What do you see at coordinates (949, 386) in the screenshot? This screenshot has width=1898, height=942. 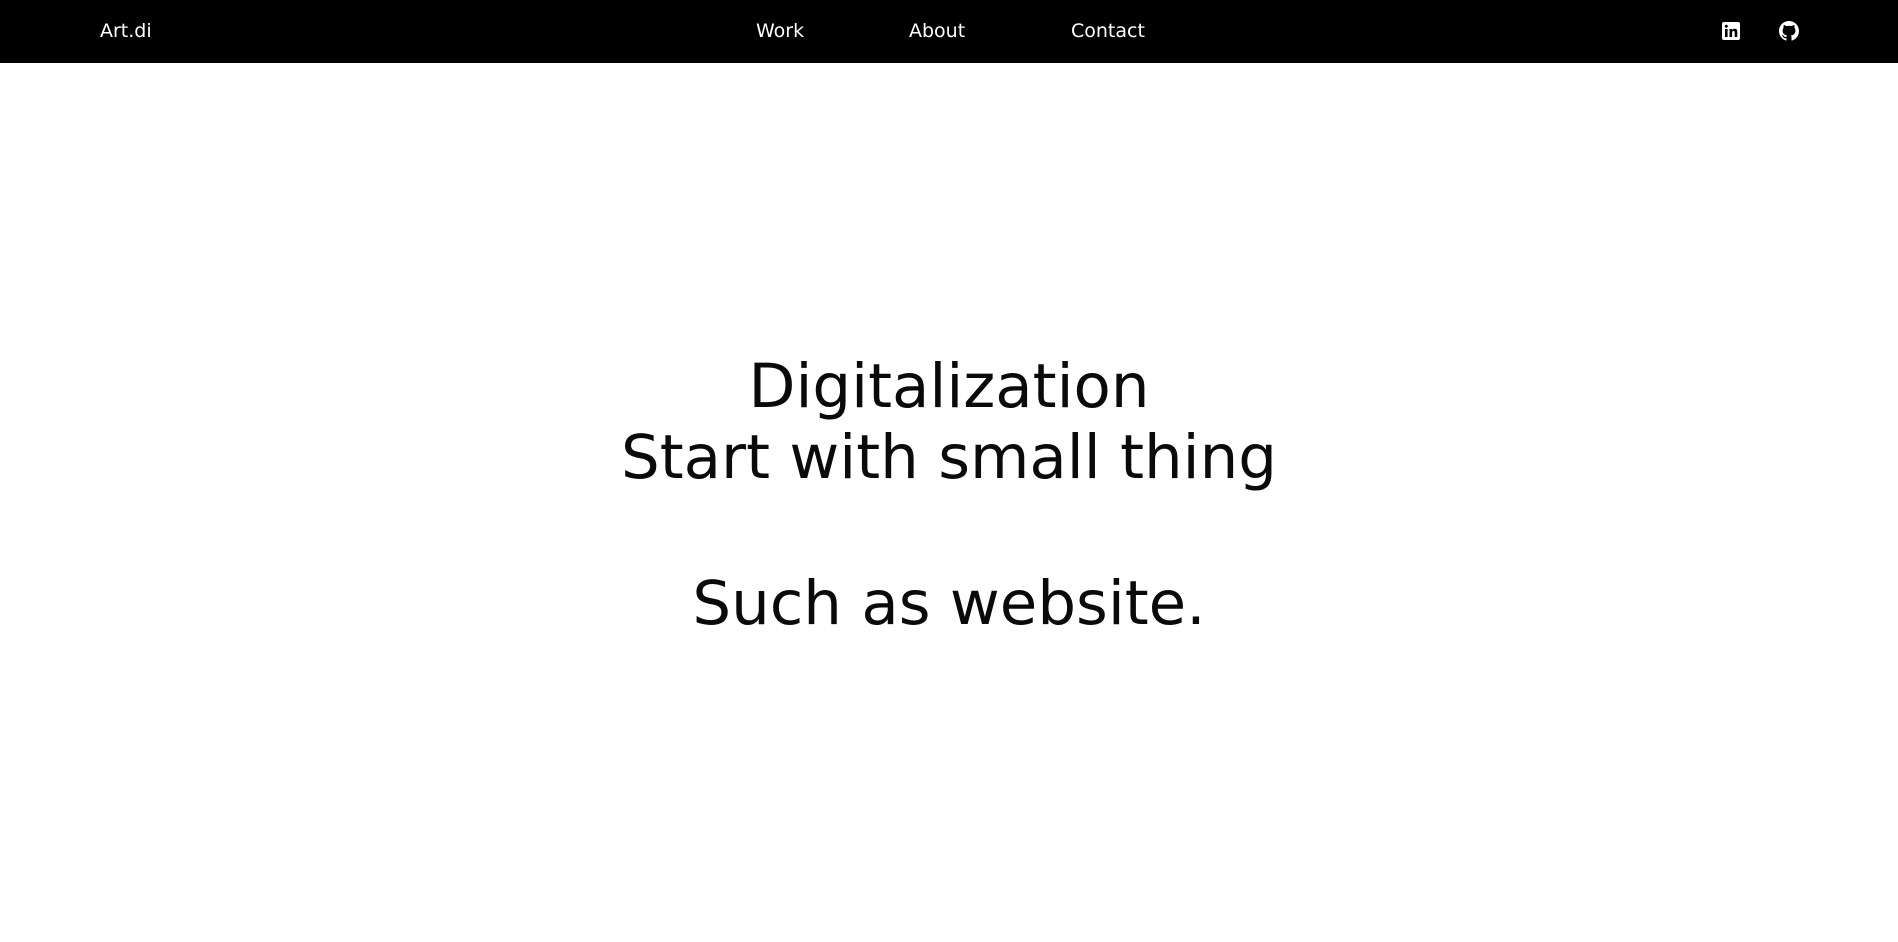 I see `hero-title: Digitalization` at bounding box center [949, 386].